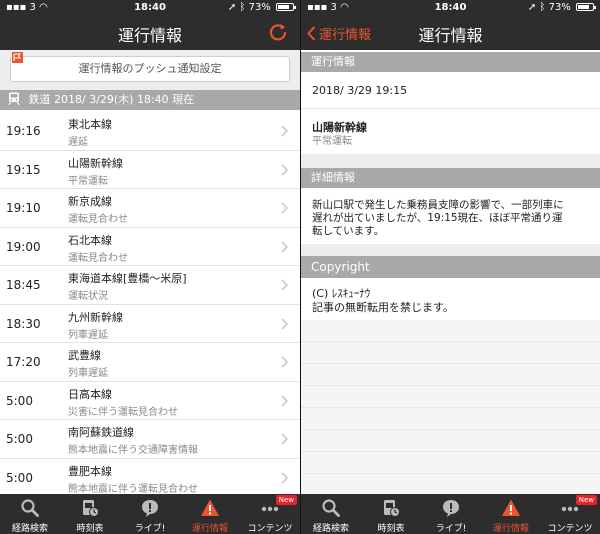  What do you see at coordinates (23, 246) in the screenshot?
I see `item-time: 19:00` at bounding box center [23, 246].